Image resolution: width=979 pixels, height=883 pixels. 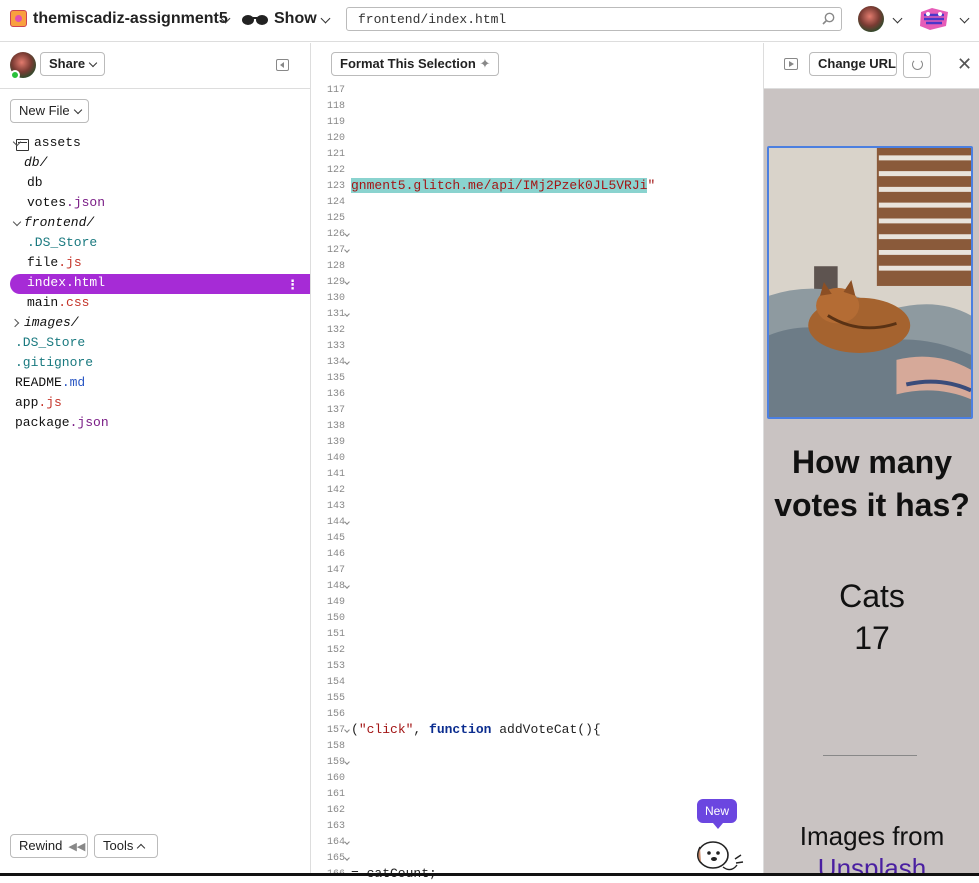 What do you see at coordinates (421, 729) in the screenshot?
I see `code-token: ,` at bounding box center [421, 729].